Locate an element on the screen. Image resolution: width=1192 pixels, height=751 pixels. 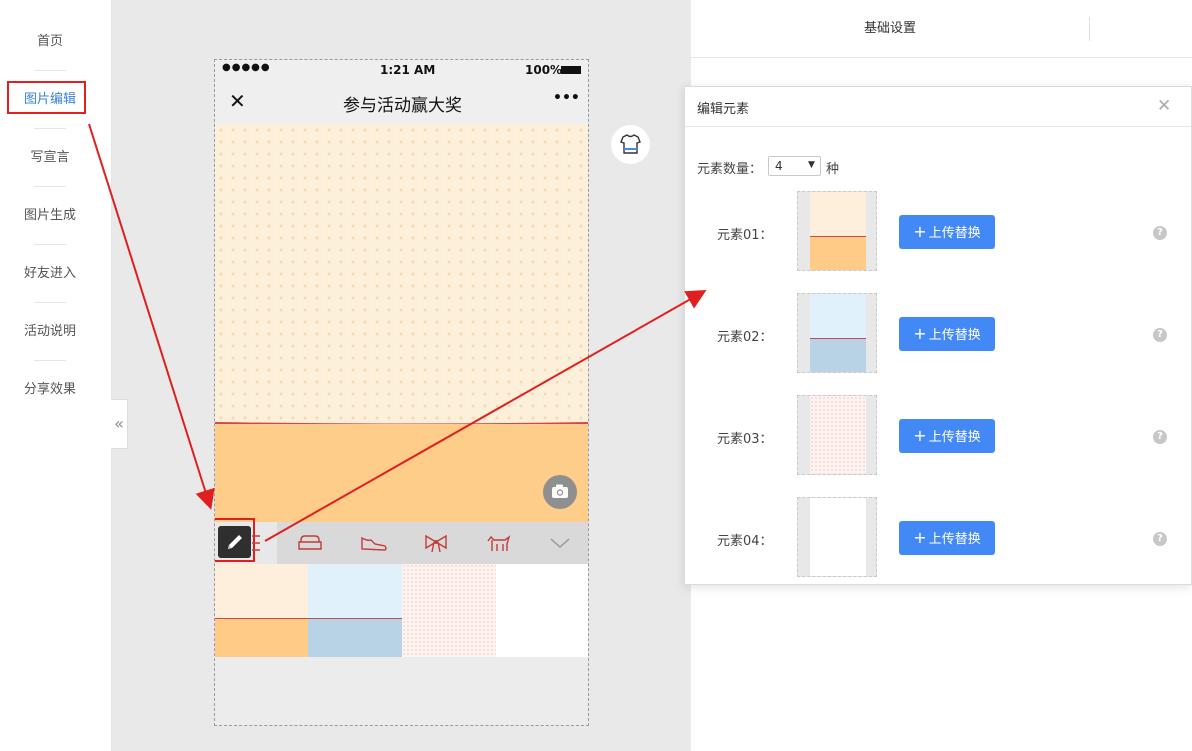
element-toolbar is located at coordinates (401, 541).